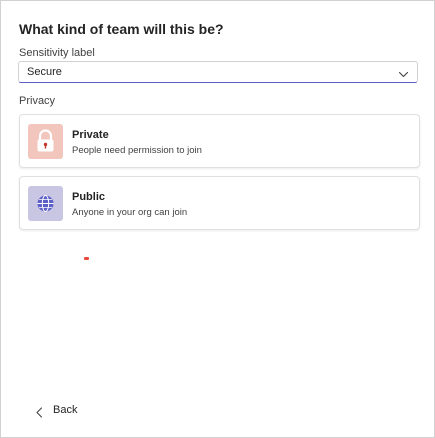 The height and width of the screenshot is (438, 435). Describe the element at coordinates (218, 72) in the screenshot. I see `sensitivity-label-dropdown: Secure` at that location.